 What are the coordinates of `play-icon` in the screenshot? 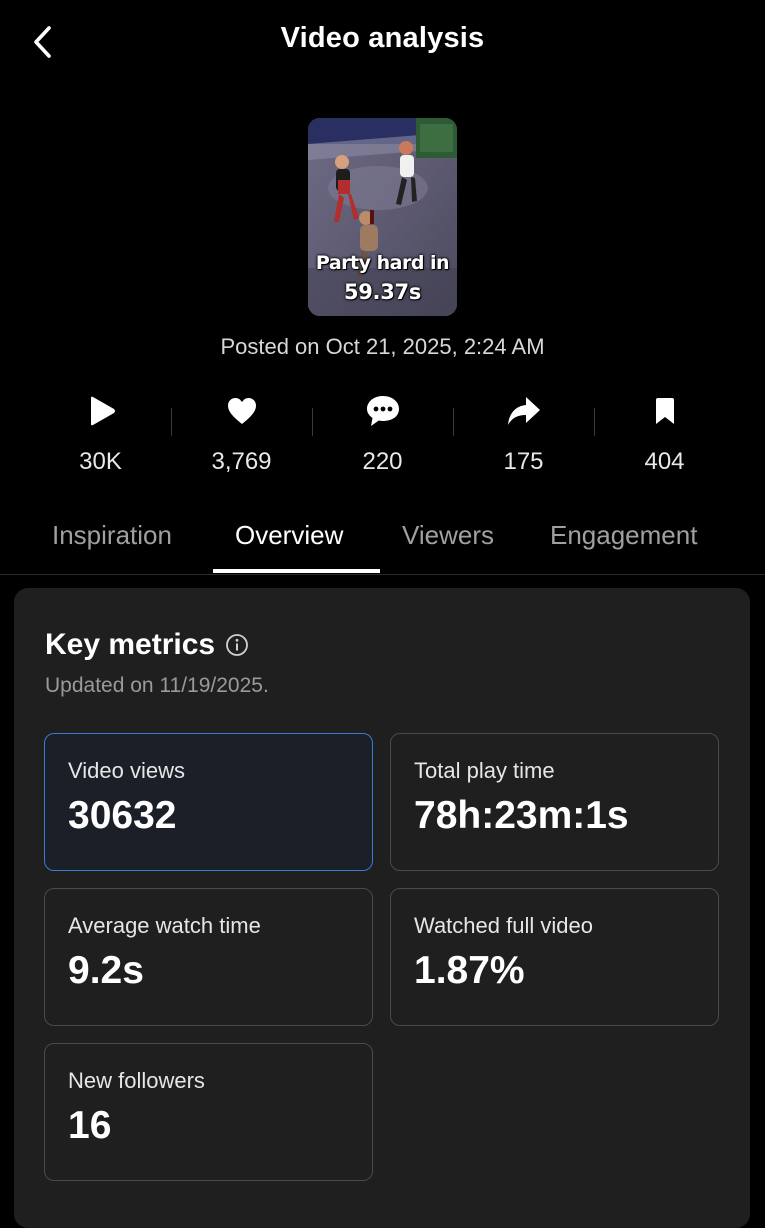 It's located at (102, 411).